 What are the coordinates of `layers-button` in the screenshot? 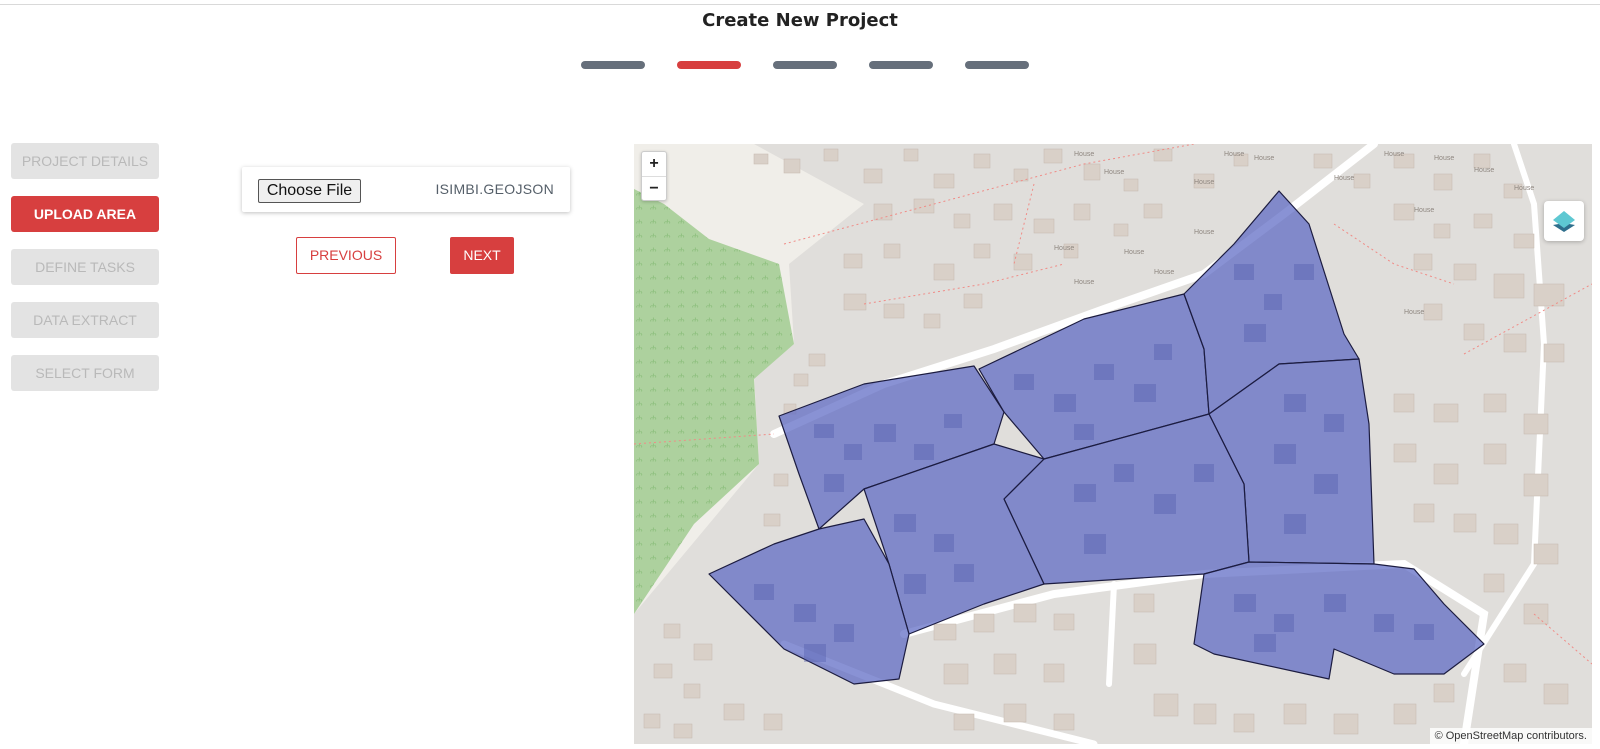 It's located at (1564, 221).